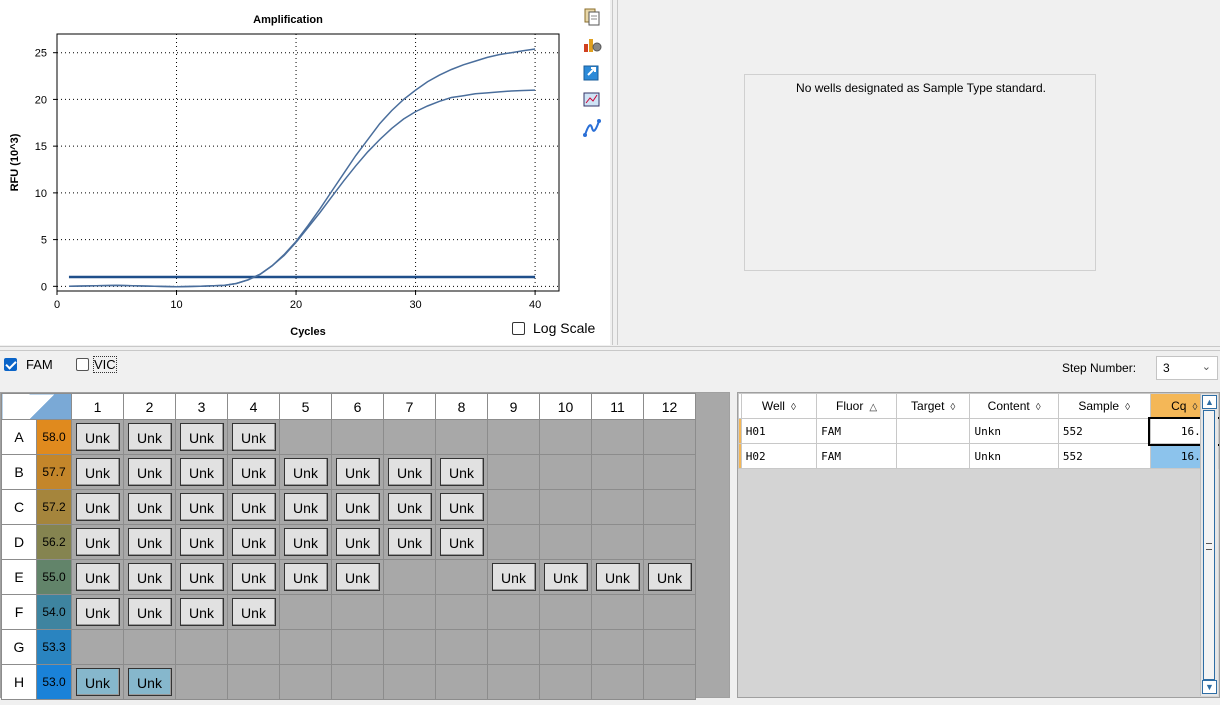  Describe the element at coordinates (97, 406) in the screenshot. I see `plate-column-header: 1` at that location.